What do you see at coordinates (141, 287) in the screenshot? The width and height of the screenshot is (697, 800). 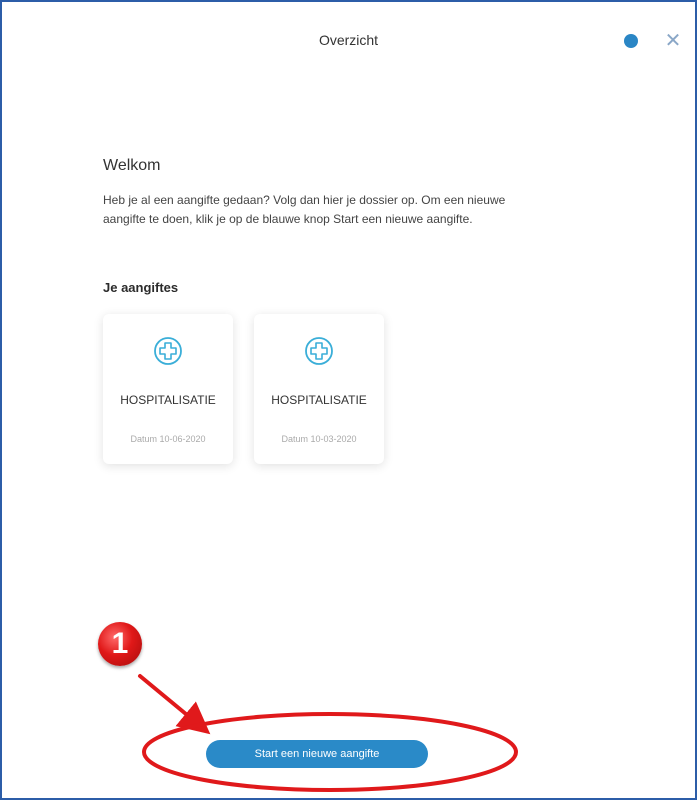 I see `claims-section-title: Je aangiftes` at bounding box center [141, 287].